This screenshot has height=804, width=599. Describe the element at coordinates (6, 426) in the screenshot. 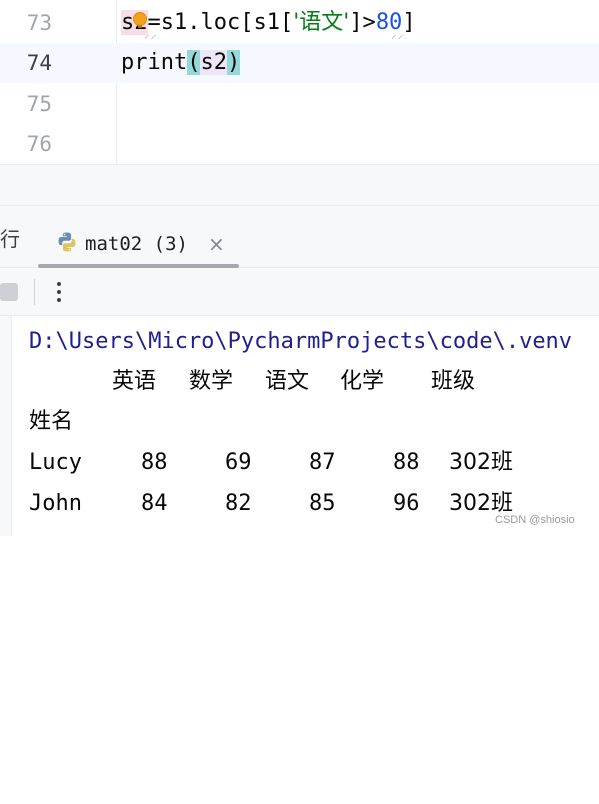

I see `console-gutter` at that location.